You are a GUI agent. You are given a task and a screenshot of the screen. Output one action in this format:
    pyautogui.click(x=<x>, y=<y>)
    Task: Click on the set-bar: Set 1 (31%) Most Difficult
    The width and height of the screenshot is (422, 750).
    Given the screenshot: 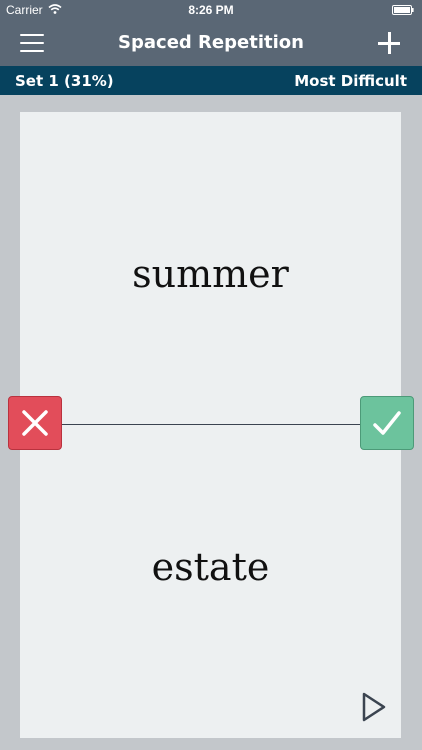 What is the action you would take?
    pyautogui.click(x=211, y=80)
    